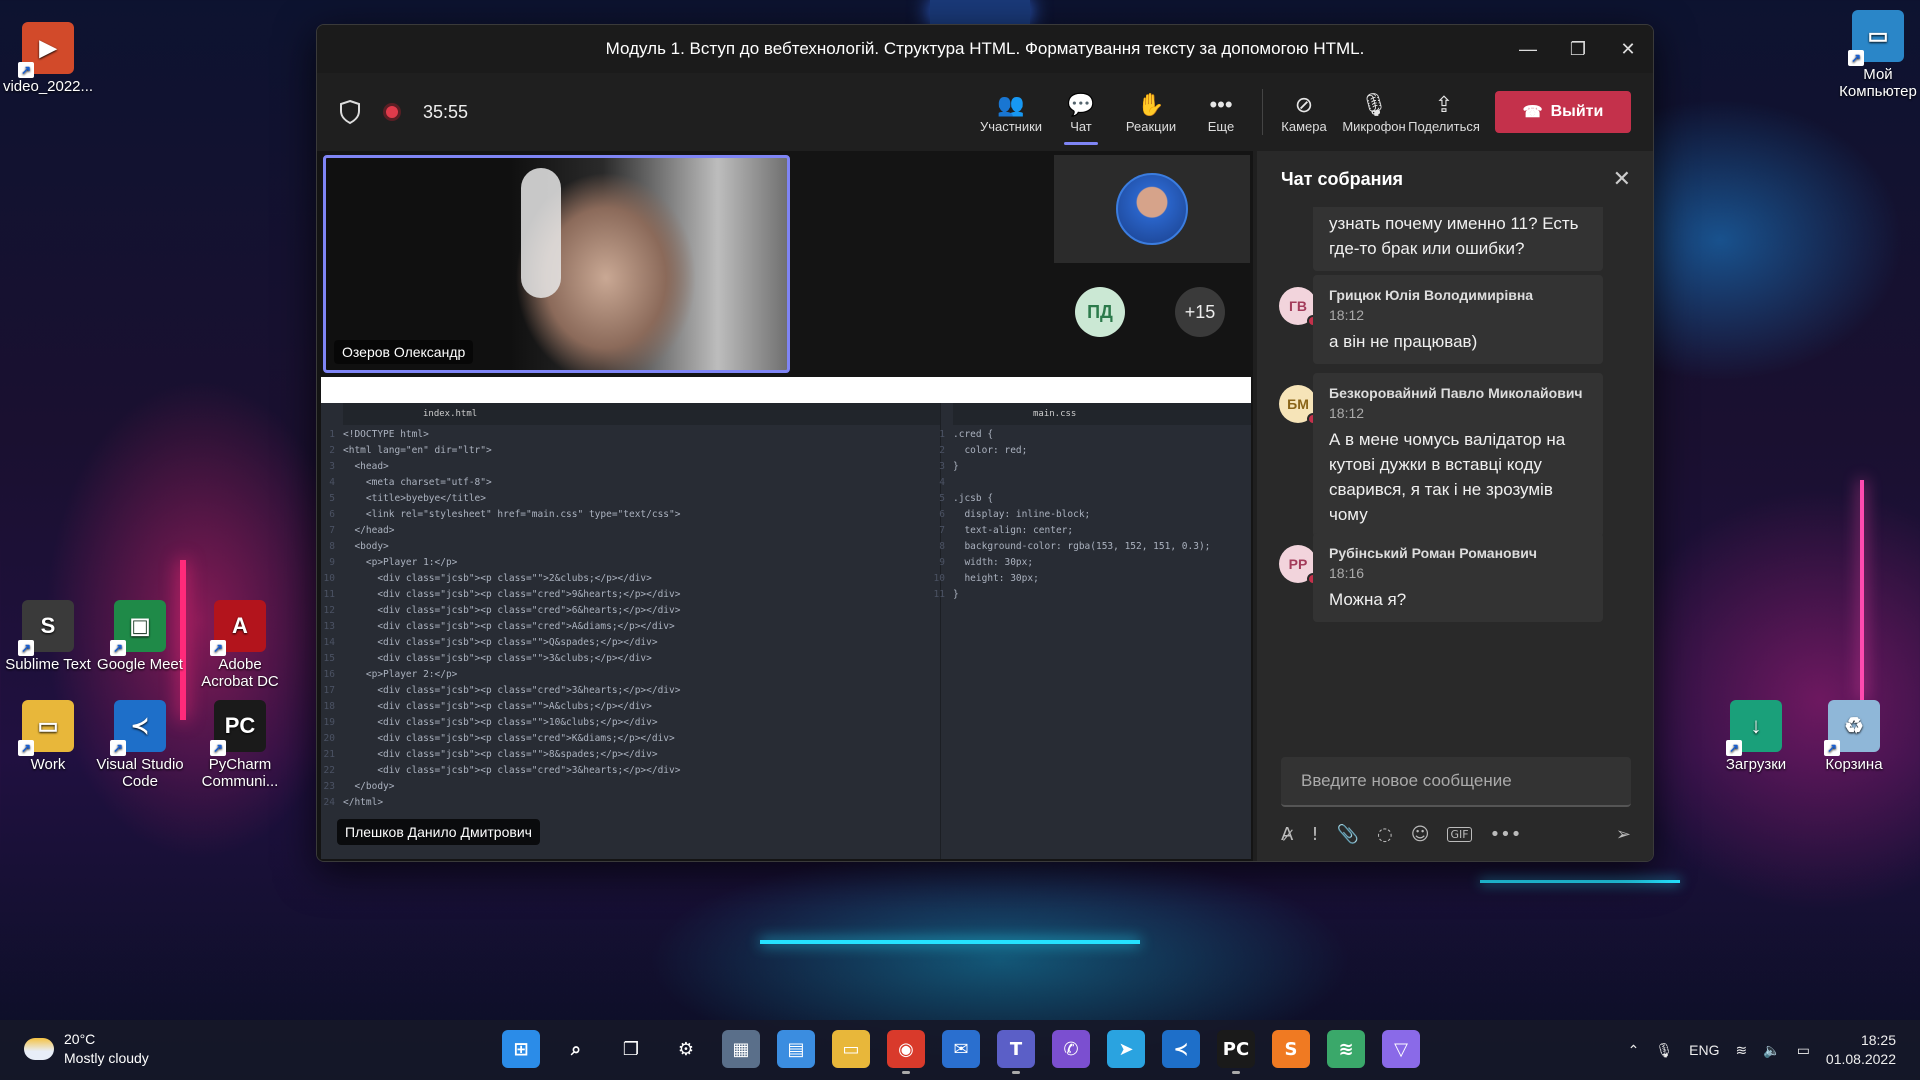 This screenshot has width=1920, height=1080. Describe the element at coordinates (332, 498) in the screenshot. I see `line-number: 5` at that location.